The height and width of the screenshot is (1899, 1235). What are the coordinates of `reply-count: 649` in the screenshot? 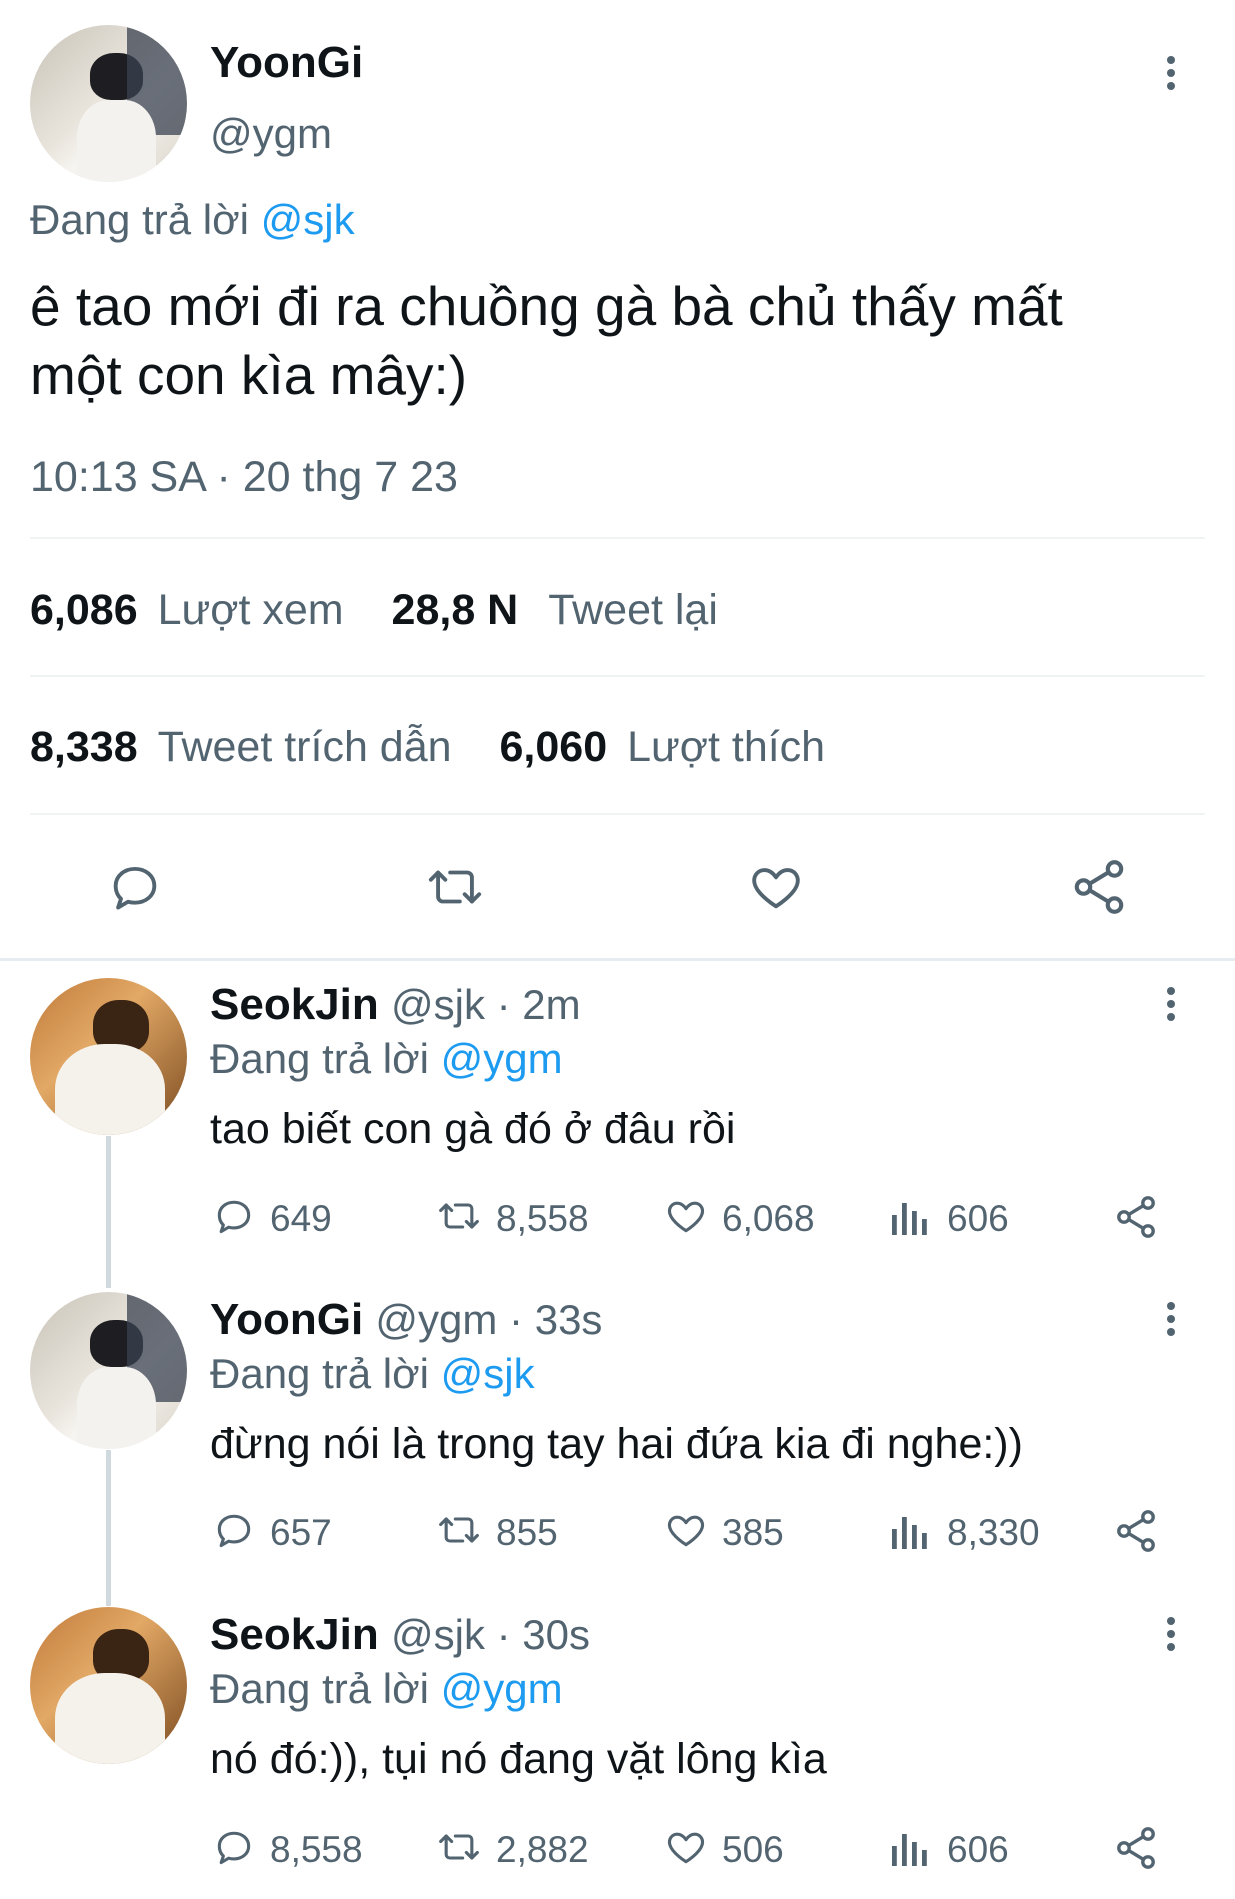 It's located at (301, 1218).